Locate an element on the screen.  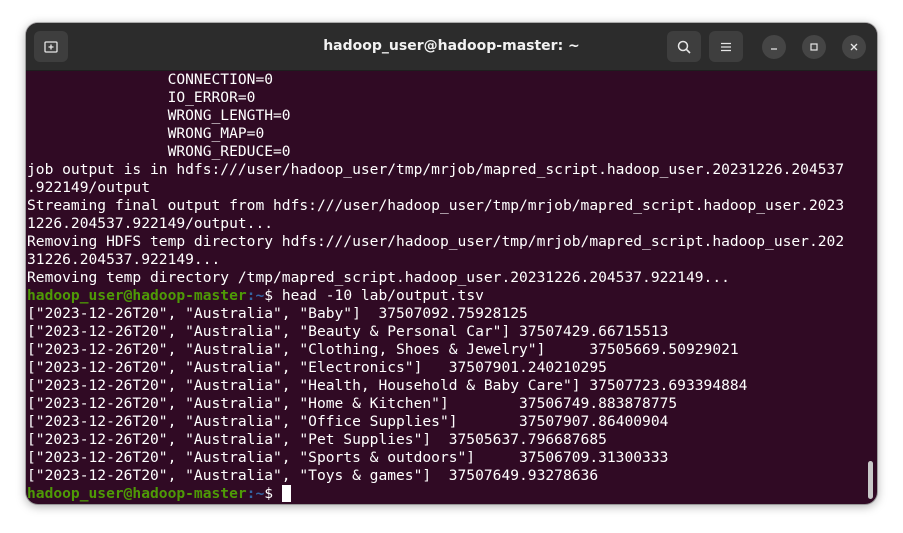
close-button is located at coordinates (854, 47).